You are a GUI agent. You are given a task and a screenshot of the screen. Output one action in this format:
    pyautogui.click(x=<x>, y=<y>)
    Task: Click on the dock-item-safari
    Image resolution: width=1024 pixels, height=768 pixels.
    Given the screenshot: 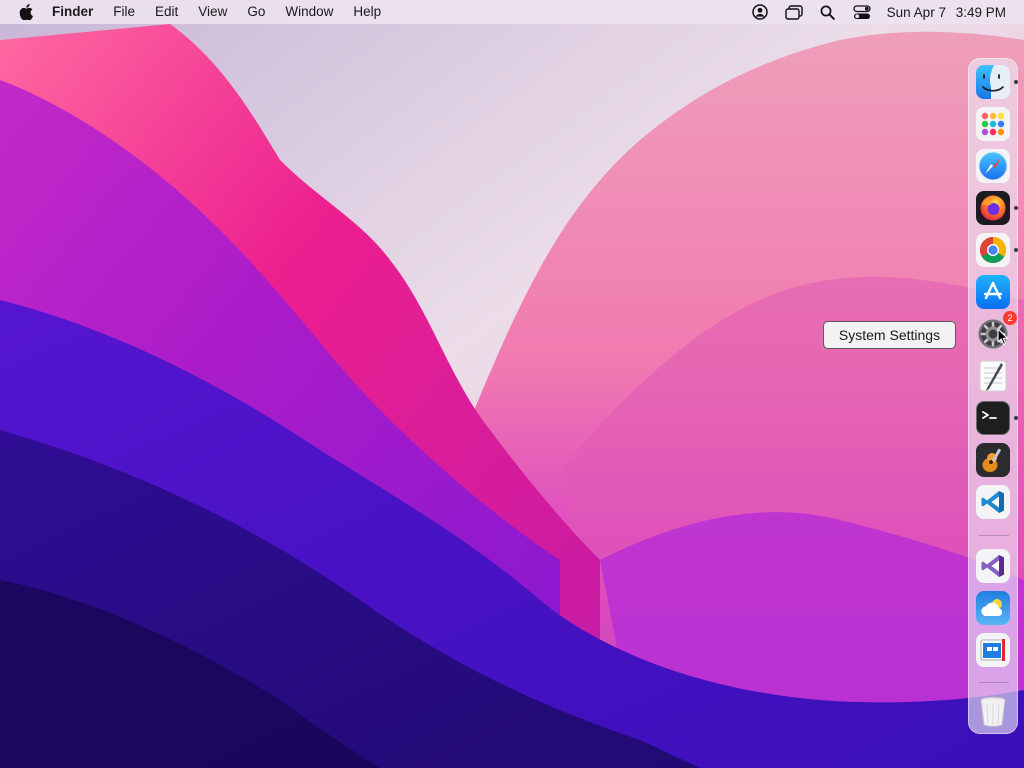 What is the action you would take?
    pyautogui.click(x=993, y=166)
    